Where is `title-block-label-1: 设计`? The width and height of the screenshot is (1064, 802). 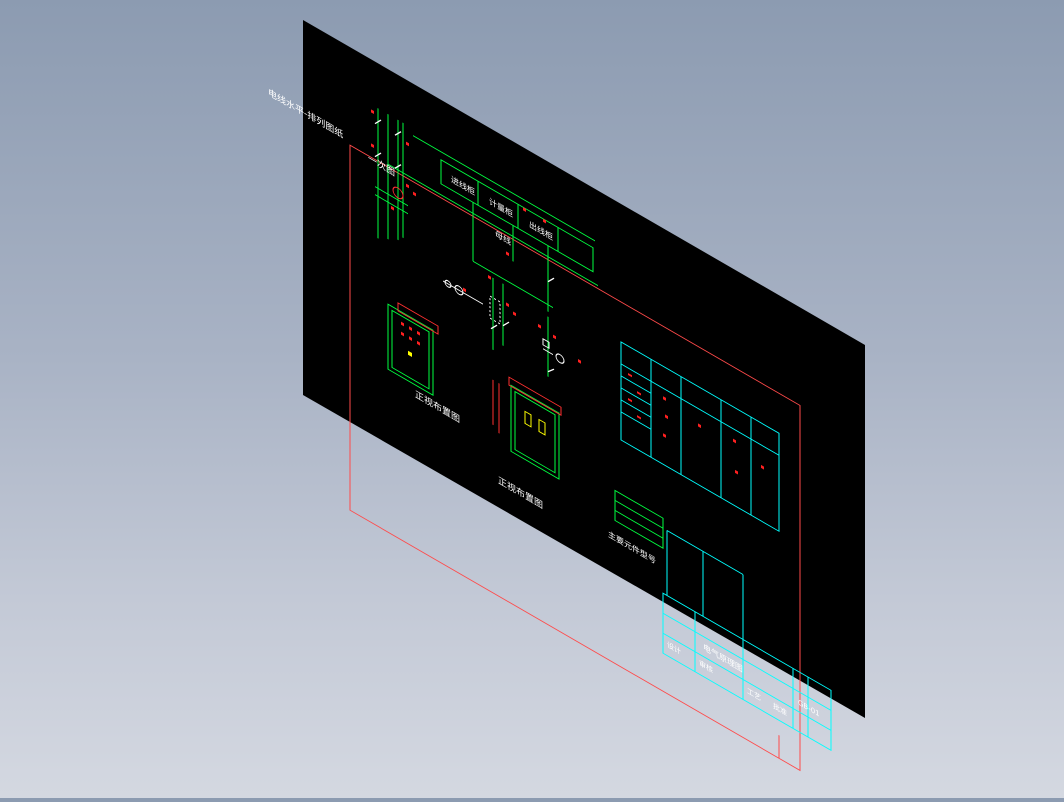 title-block-label-1: 设计 is located at coordinates (674, 648).